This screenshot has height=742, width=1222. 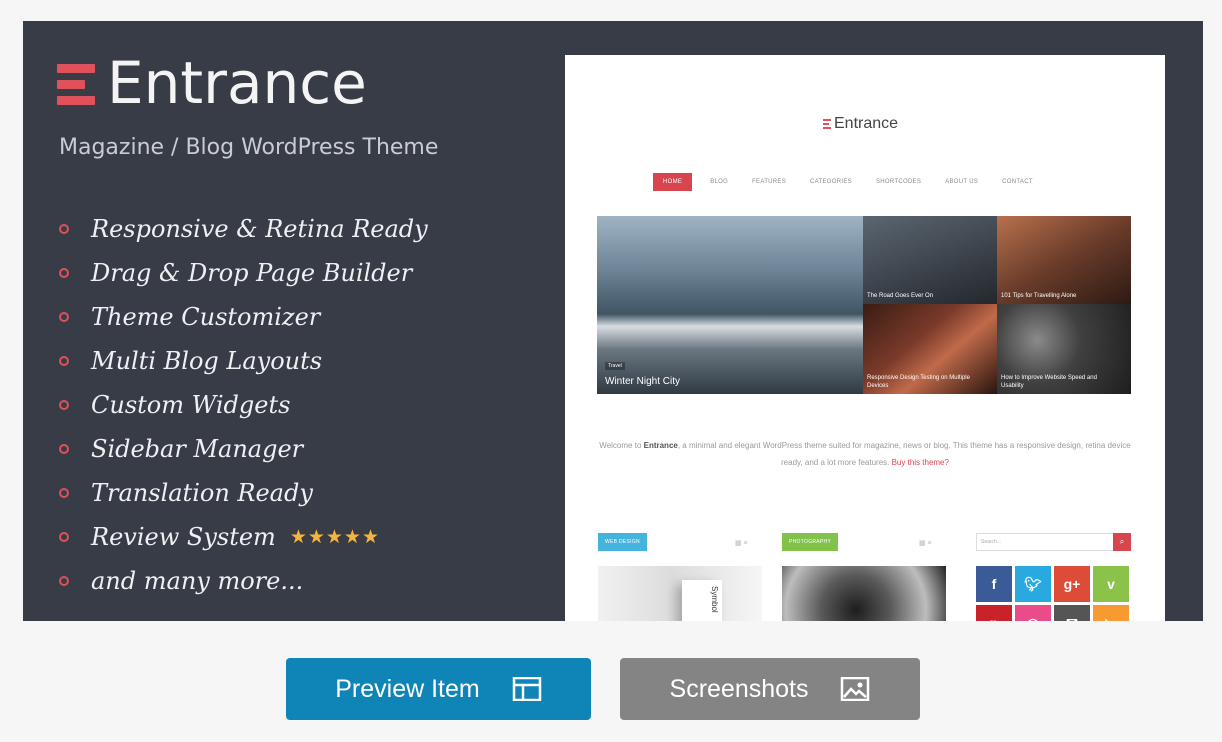 What do you see at coordinates (1033, 584) in the screenshot?
I see `social-t-icon: 🐦︎` at bounding box center [1033, 584].